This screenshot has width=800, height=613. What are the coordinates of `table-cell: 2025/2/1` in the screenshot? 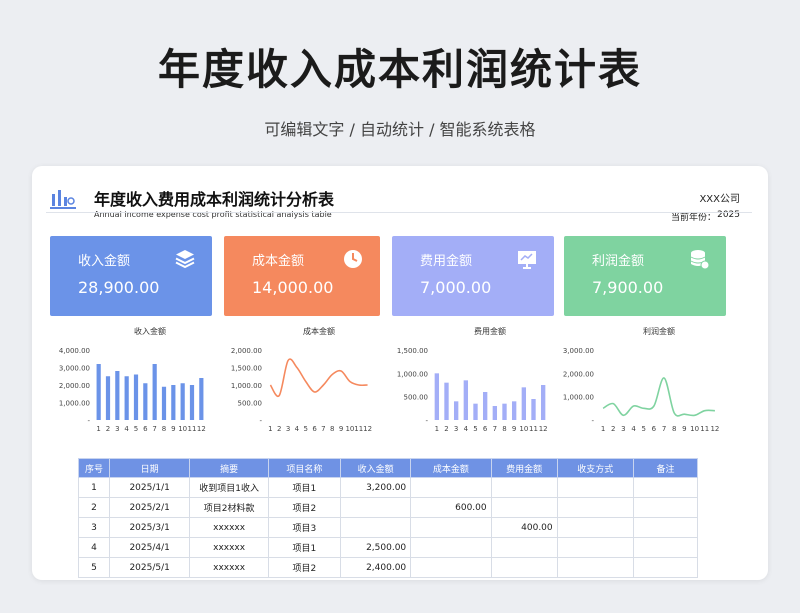 It's located at (149, 507).